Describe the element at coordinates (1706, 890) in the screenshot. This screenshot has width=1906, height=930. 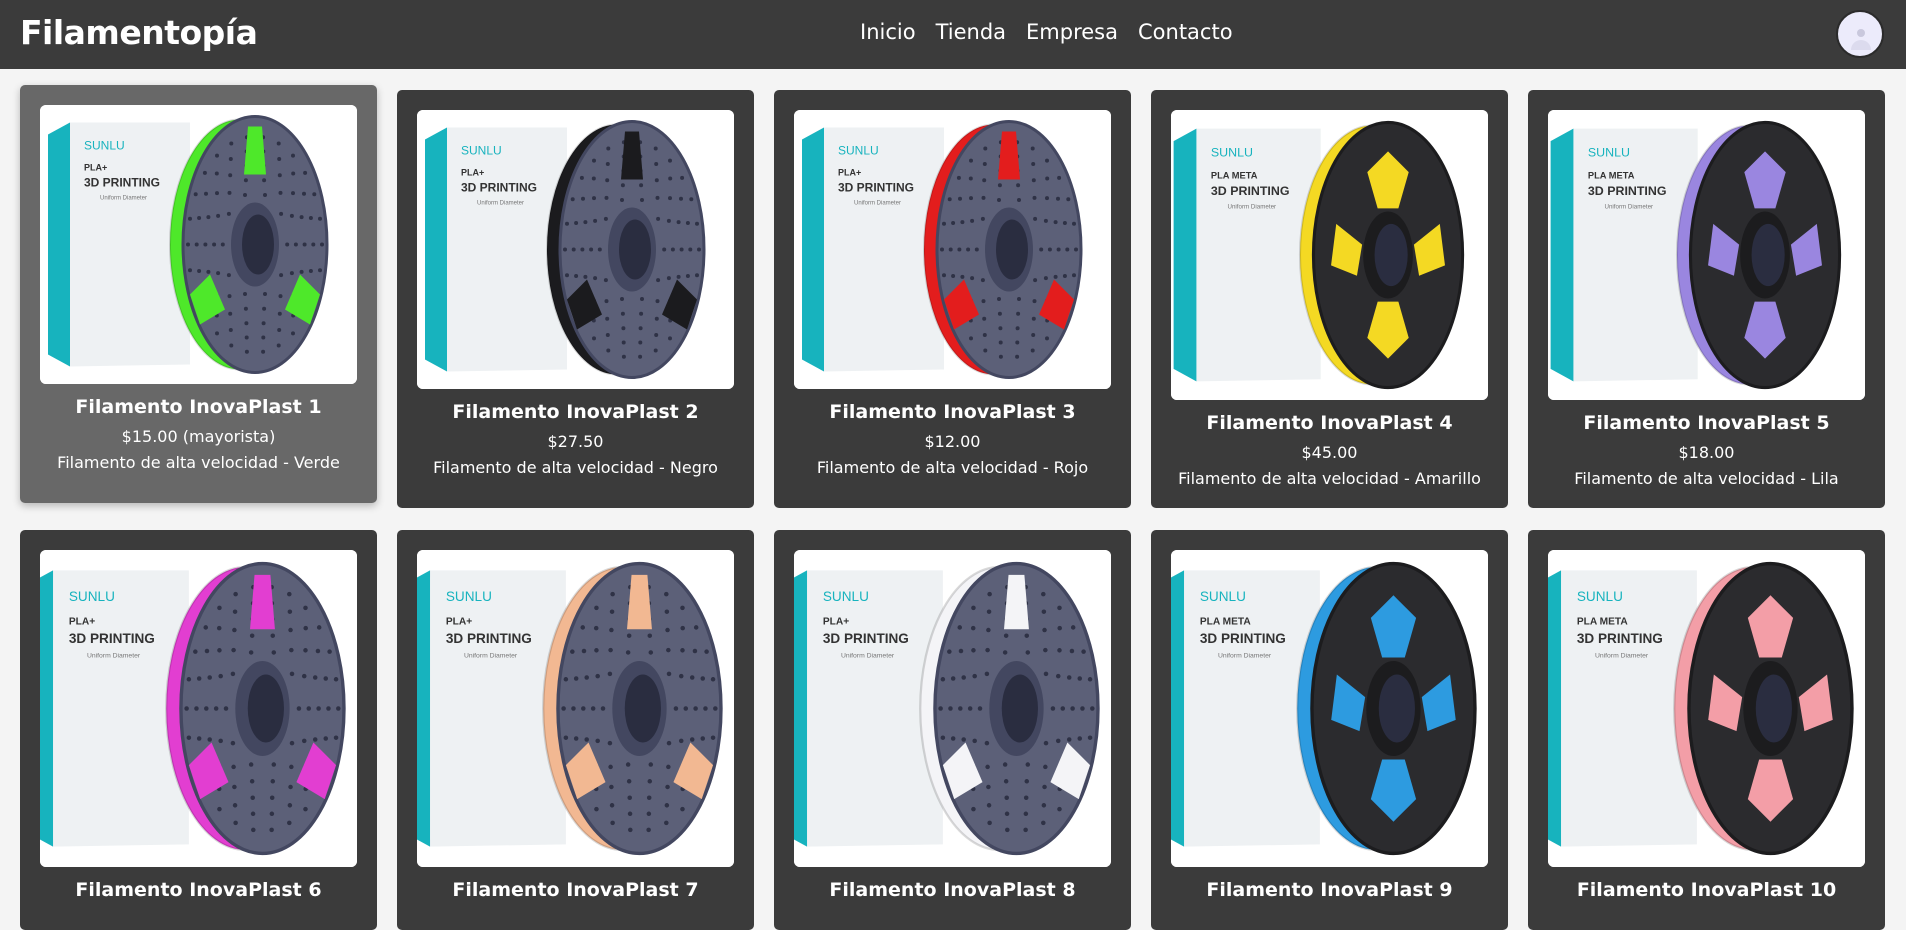
I see `product-title: Filamento InovaPlast 10` at that location.